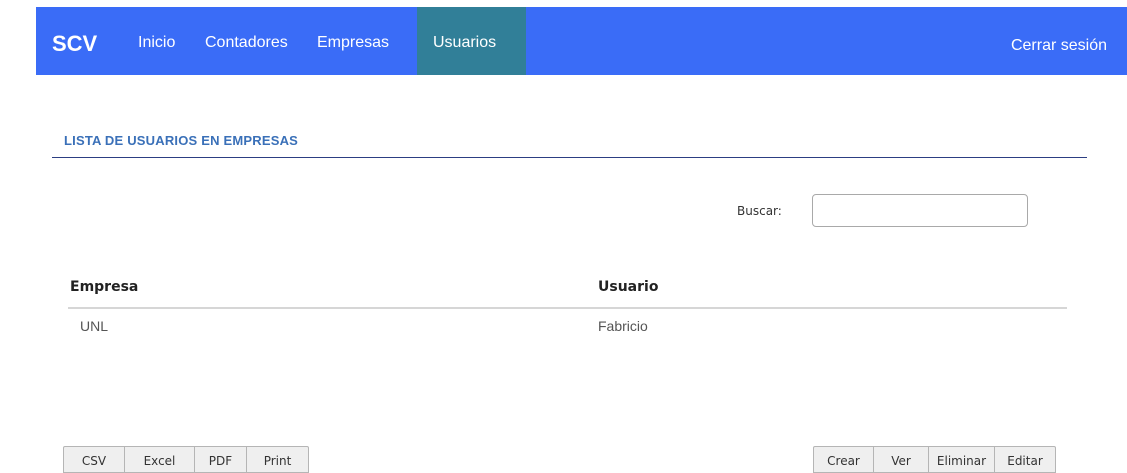 The height and width of the screenshot is (473, 1127). Describe the element at coordinates (156, 43) in the screenshot. I see `nav-item-inicio: Inicio` at that location.